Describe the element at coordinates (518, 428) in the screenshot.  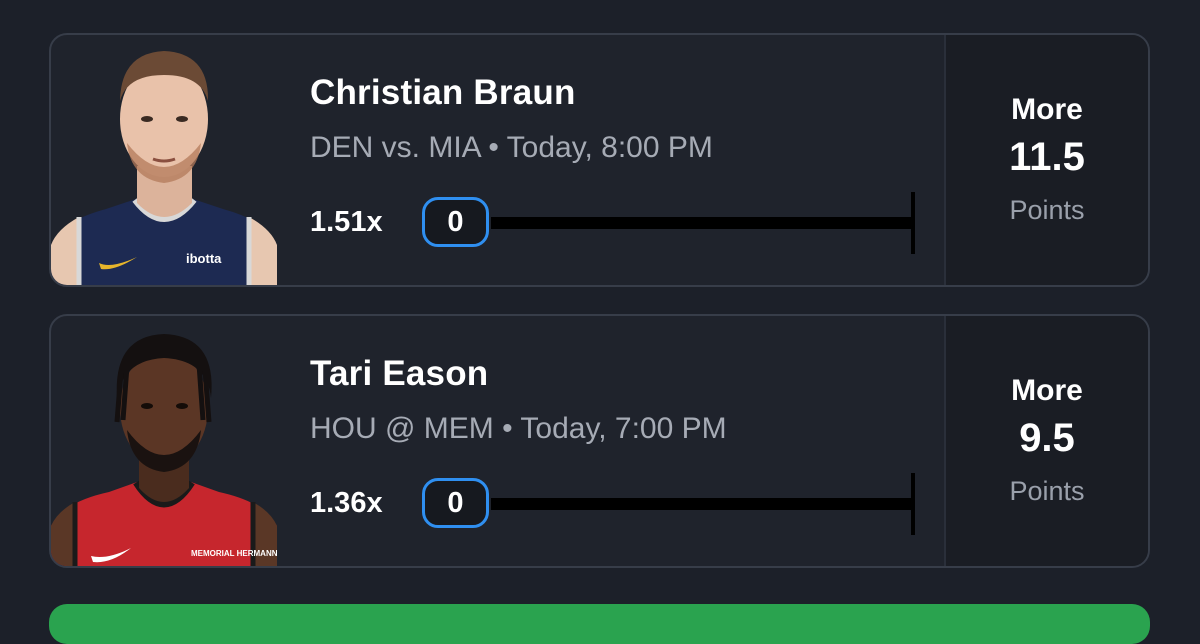
I see `game-info: HOU @ MEM • Today, 7:00 PM` at that location.